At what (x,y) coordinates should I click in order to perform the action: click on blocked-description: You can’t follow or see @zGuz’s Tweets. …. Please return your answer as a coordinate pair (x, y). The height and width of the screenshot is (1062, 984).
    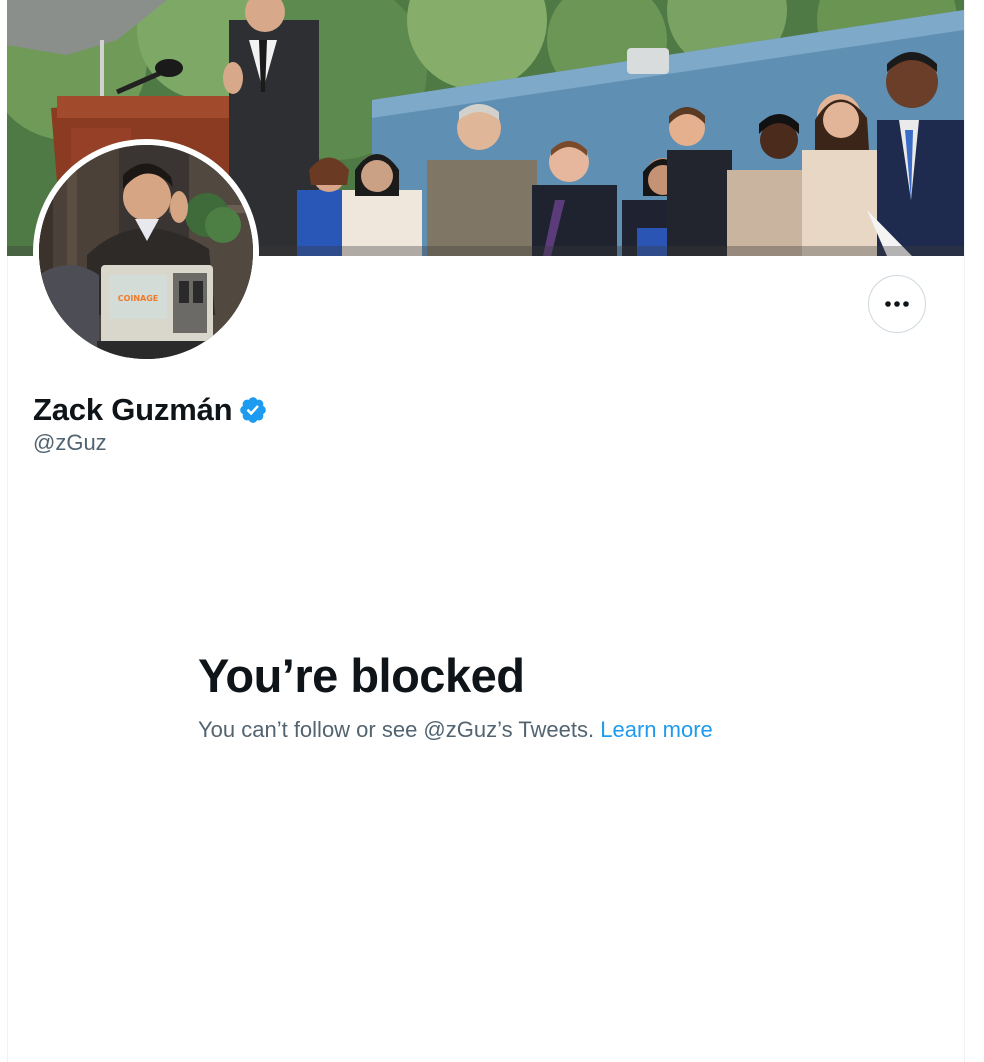
    Looking at the image, I should click on (508, 730).